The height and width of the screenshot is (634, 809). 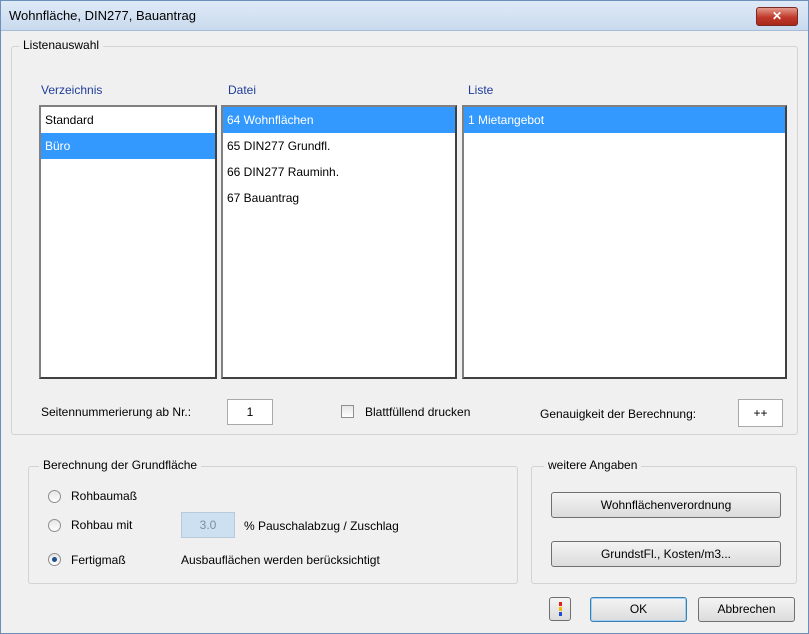 What do you see at coordinates (102, 15) in the screenshot?
I see `window-title: Wohnfläche, DIN277, Bauantrag` at bounding box center [102, 15].